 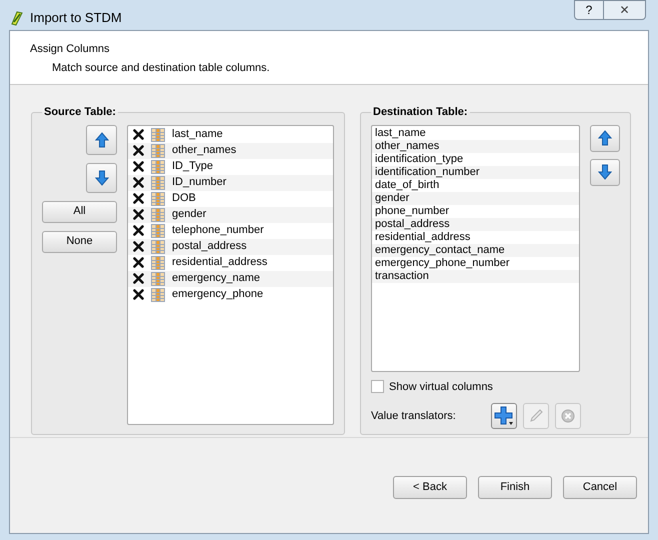 I want to click on close-button: ✕, so click(x=625, y=10).